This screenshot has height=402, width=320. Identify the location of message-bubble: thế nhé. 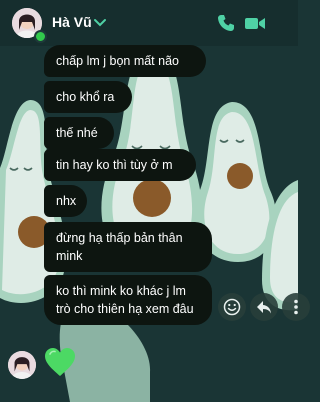
(79, 133).